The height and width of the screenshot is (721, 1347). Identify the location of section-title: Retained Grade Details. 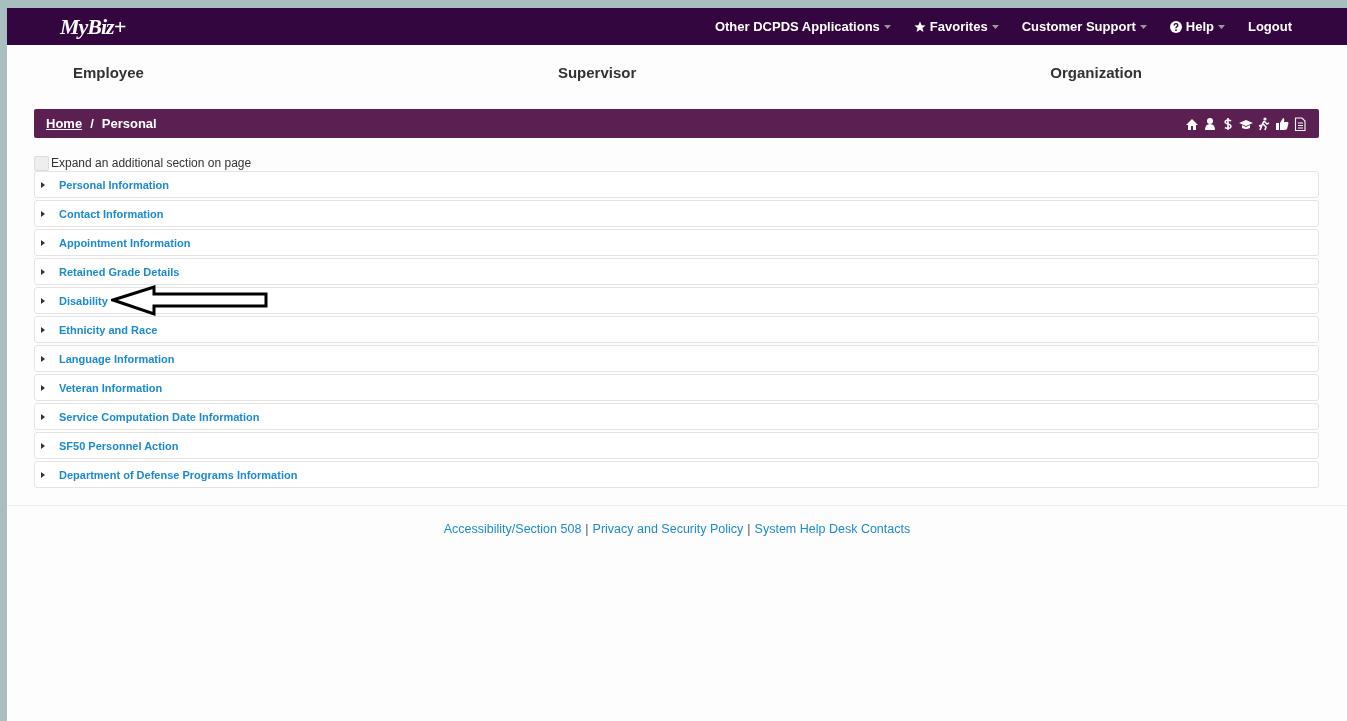
(119, 271).